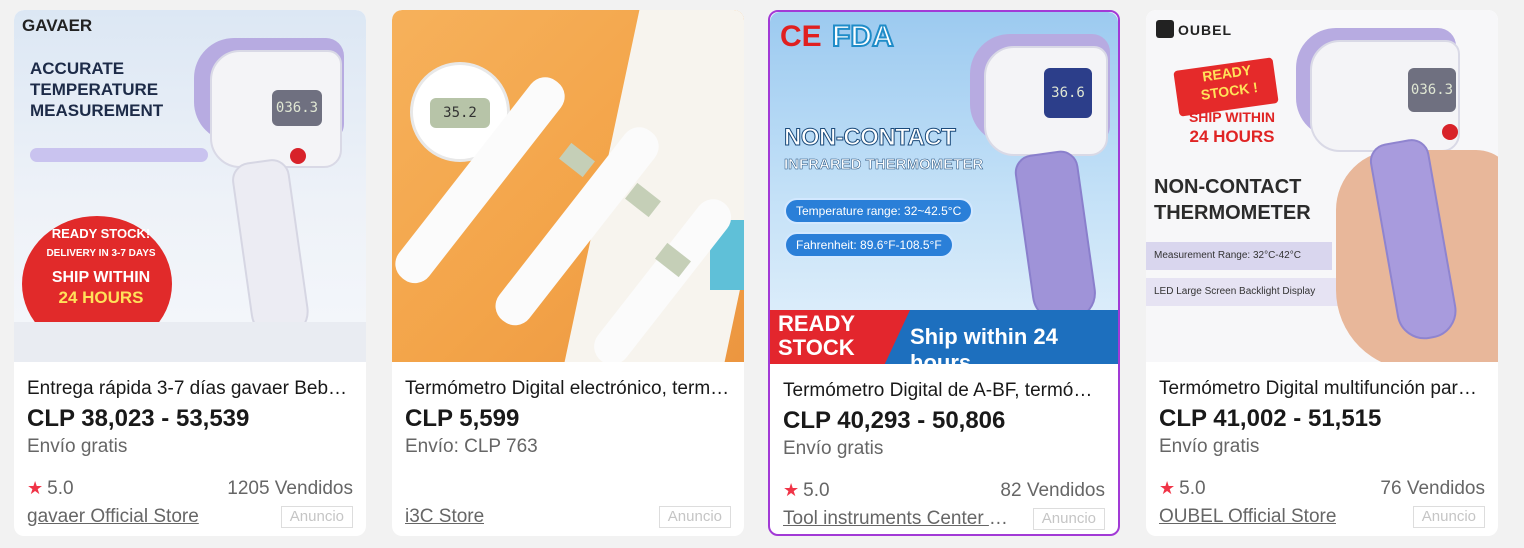 The width and height of the screenshot is (1524, 548). I want to click on sold-count: 76 Vendidos, so click(1432, 488).